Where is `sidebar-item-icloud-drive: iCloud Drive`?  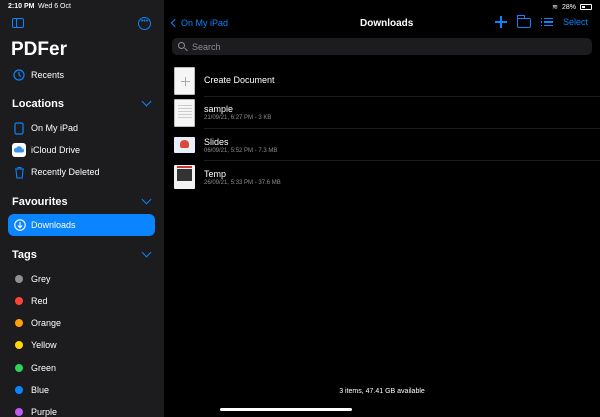 sidebar-item-icloud-drive: iCloud Drive is located at coordinates (82, 150).